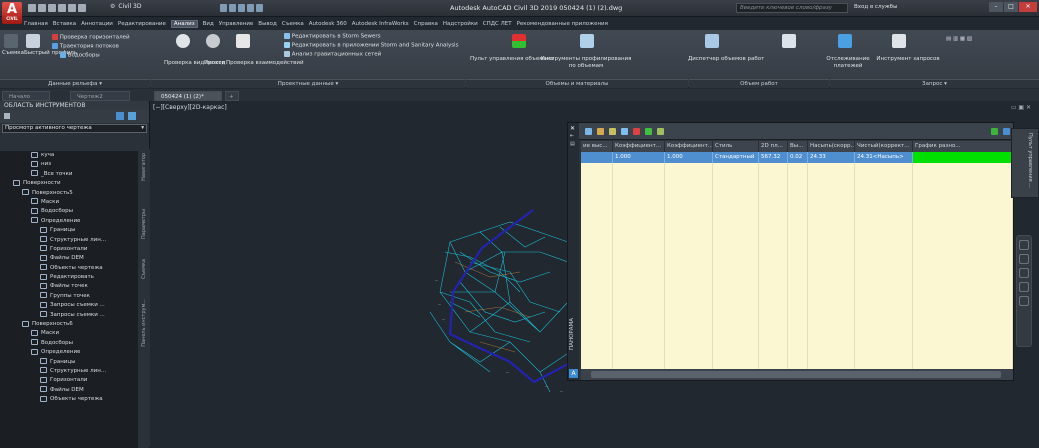 The height and width of the screenshot is (448, 1039). What do you see at coordinates (736, 146) in the screenshot?
I see `column-header: Стиль` at bounding box center [736, 146].